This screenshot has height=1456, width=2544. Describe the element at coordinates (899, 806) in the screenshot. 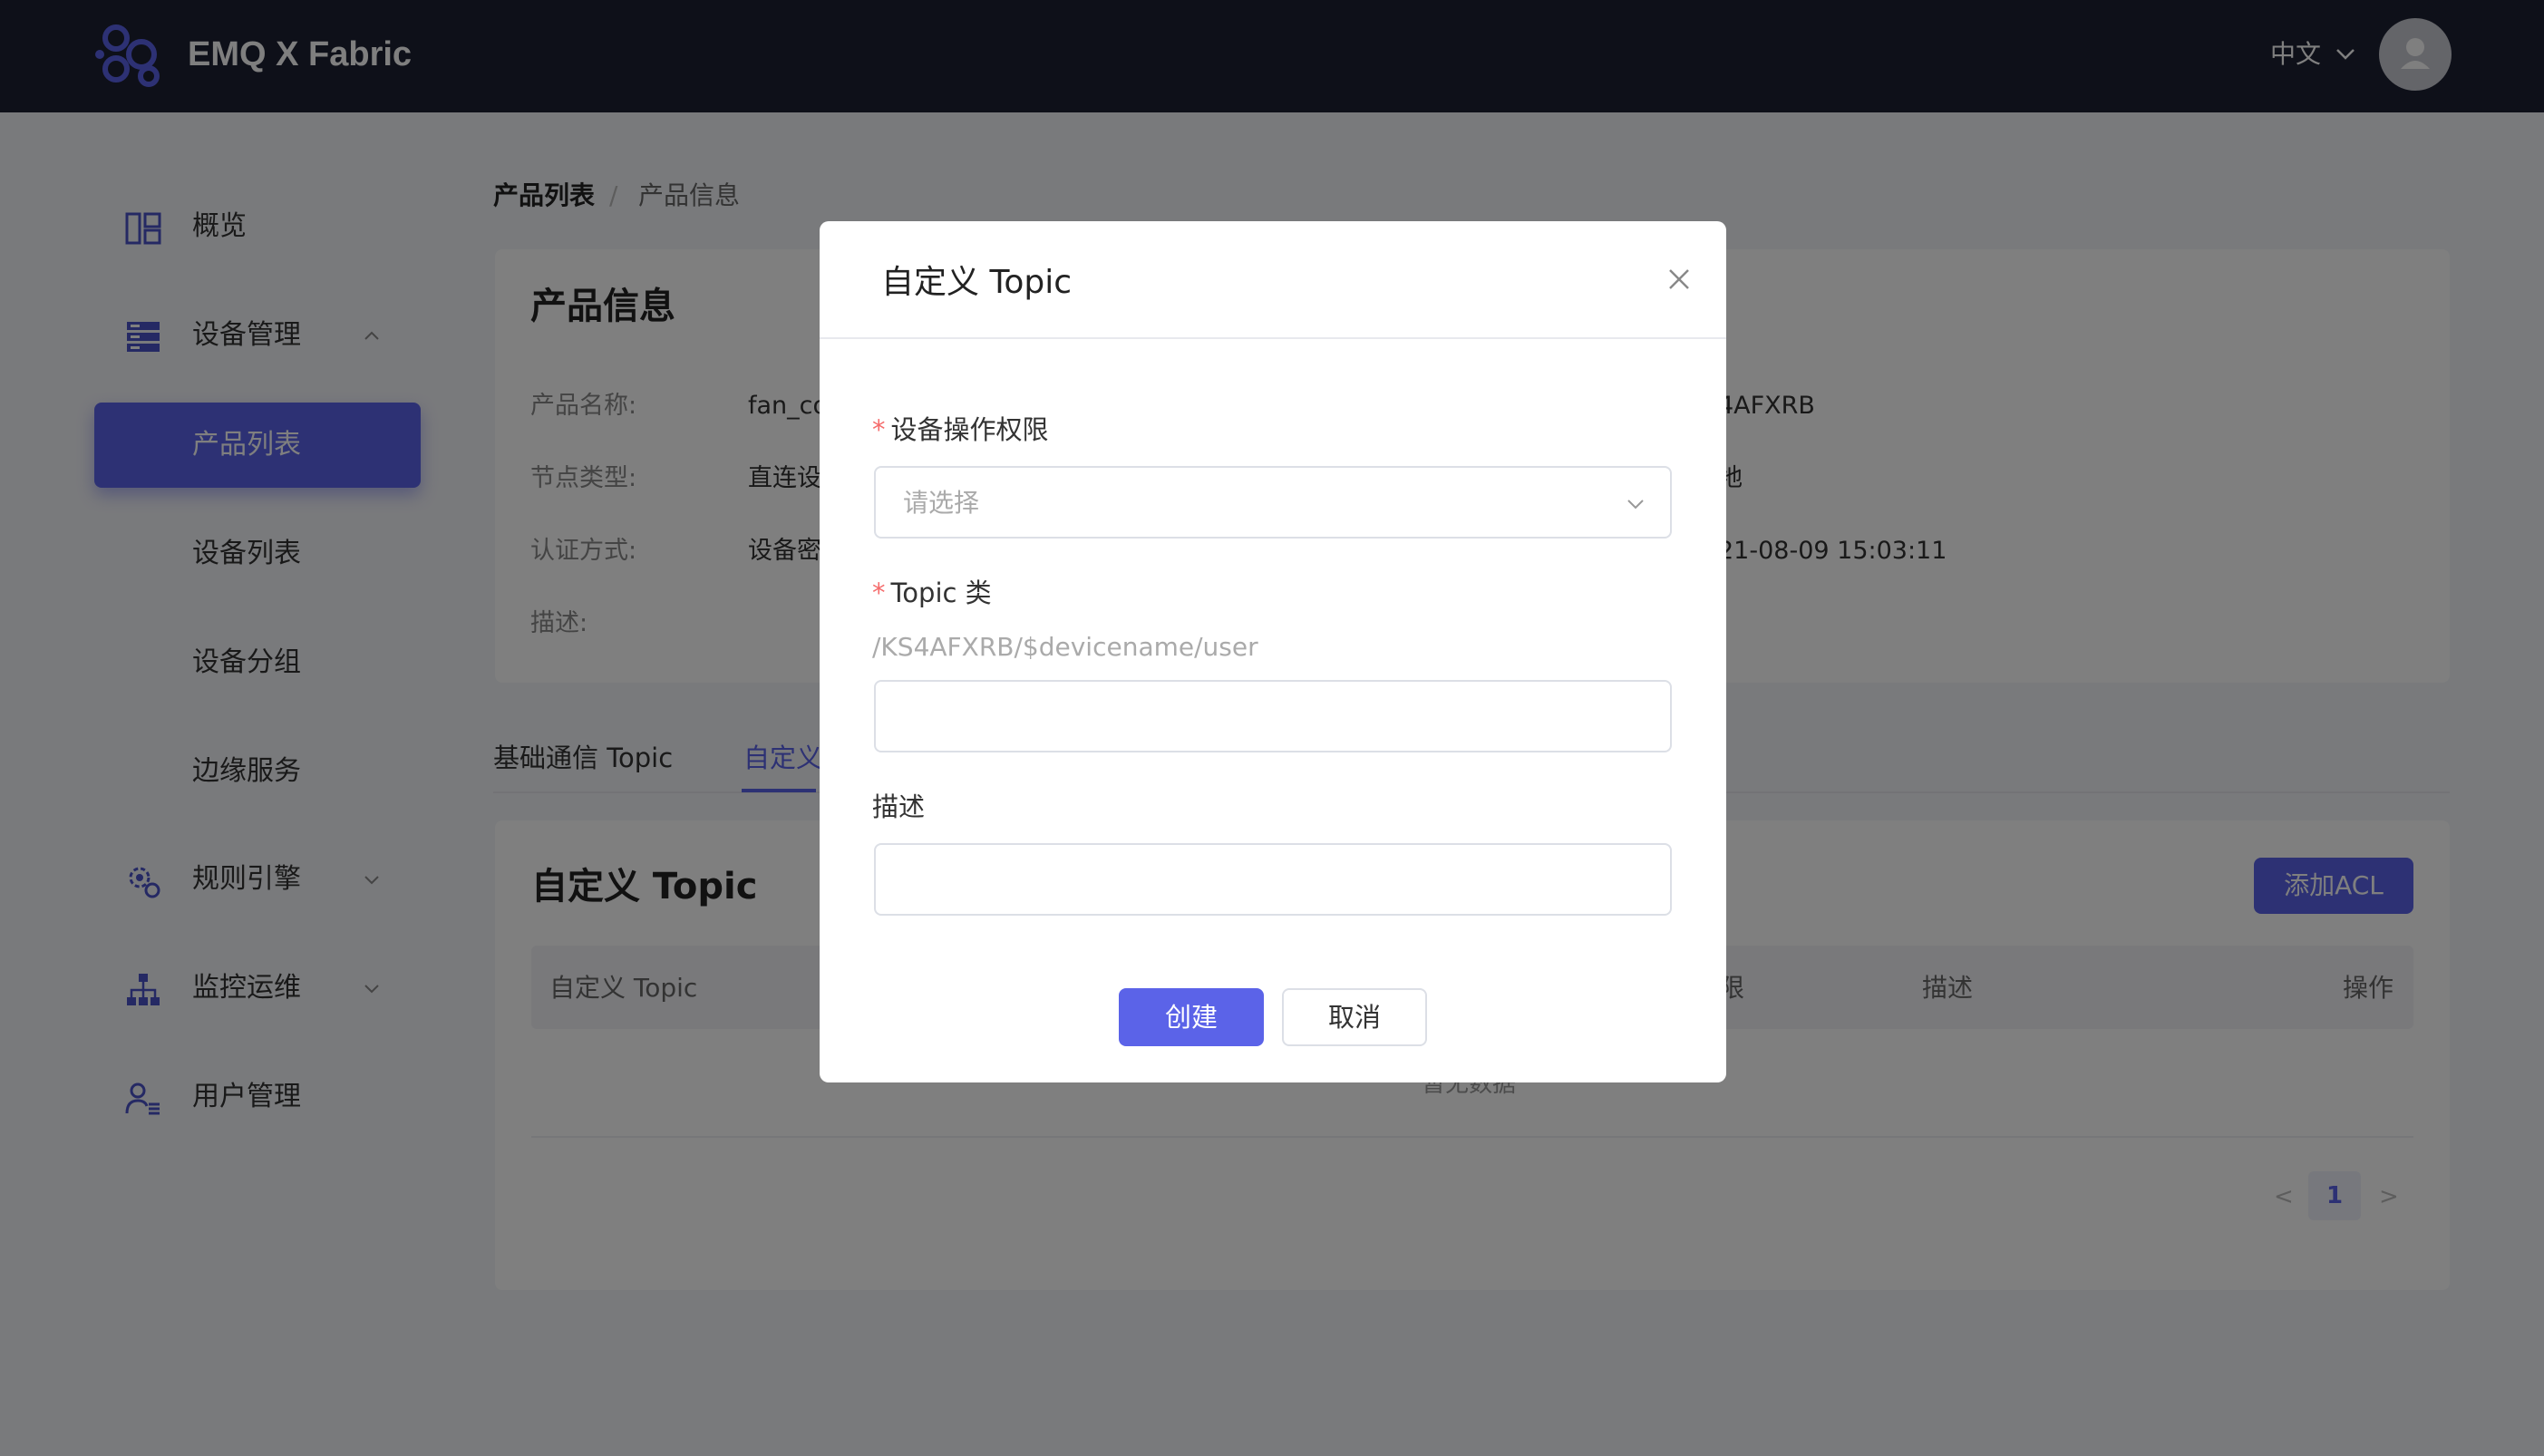

I see `description-label: 描述` at that location.